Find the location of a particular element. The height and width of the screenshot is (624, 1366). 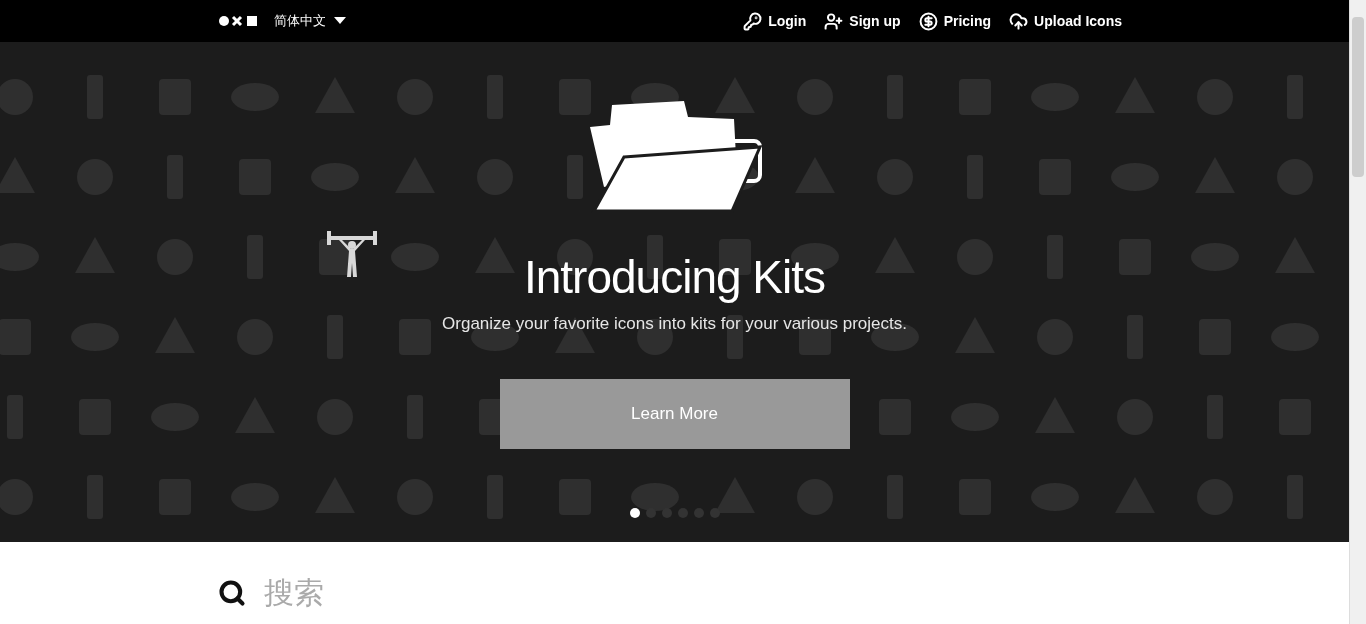

nav-link: Sign up is located at coordinates (862, 21).